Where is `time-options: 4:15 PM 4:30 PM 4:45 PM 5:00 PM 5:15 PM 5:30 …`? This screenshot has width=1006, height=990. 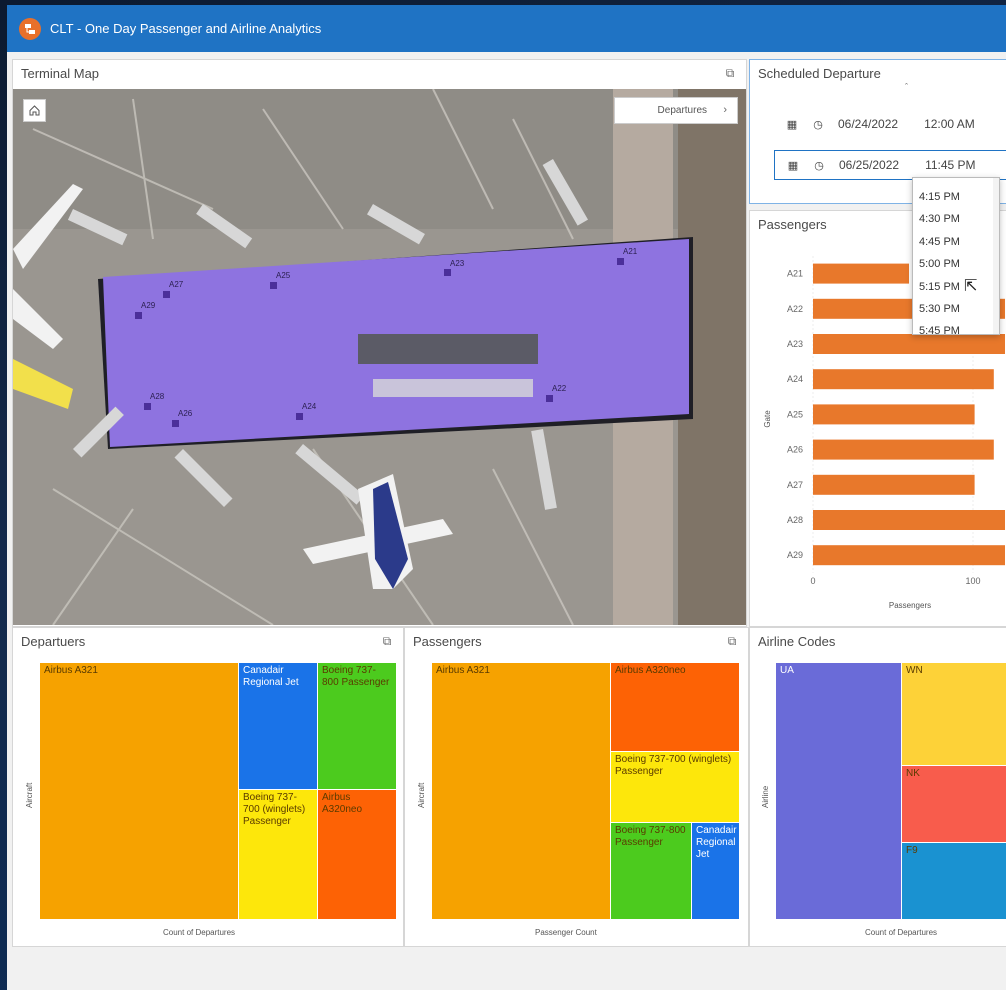 time-options: 4:15 PM 4:30 PM 4:45 PM 5:00 PM 5:15 PM 5:30 … is located at coordinates (956, 260).